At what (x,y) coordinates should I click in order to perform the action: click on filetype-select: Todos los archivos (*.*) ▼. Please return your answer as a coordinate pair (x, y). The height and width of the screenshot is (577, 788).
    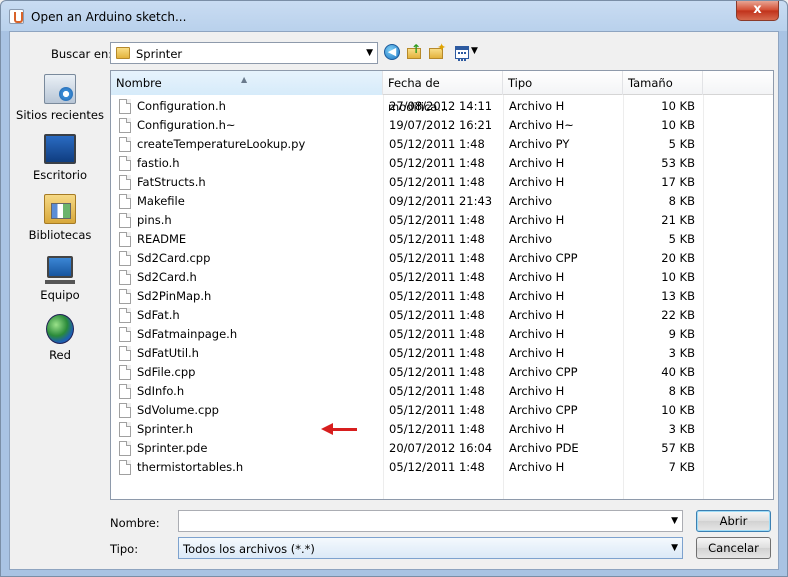
    Looking at the image, I should click on (430, 548).